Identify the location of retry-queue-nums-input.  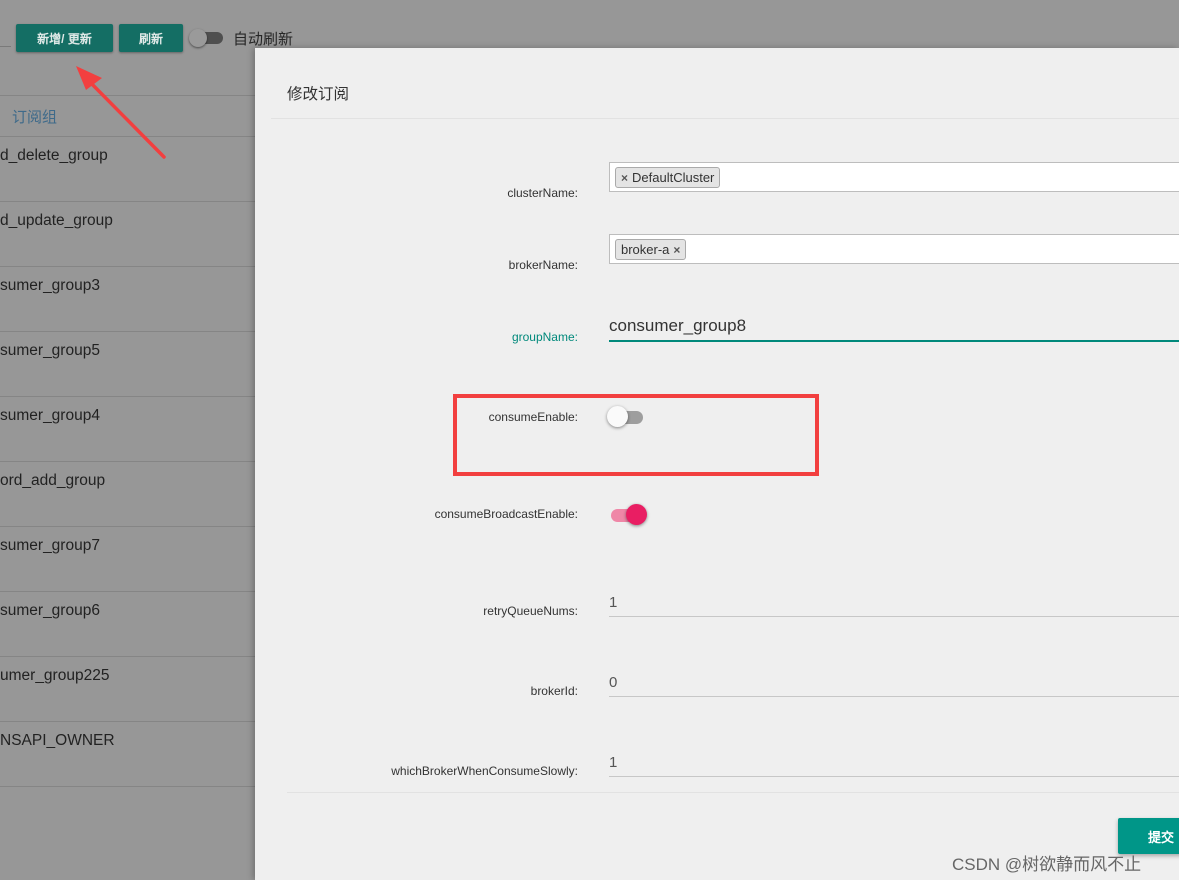
(894, 602).